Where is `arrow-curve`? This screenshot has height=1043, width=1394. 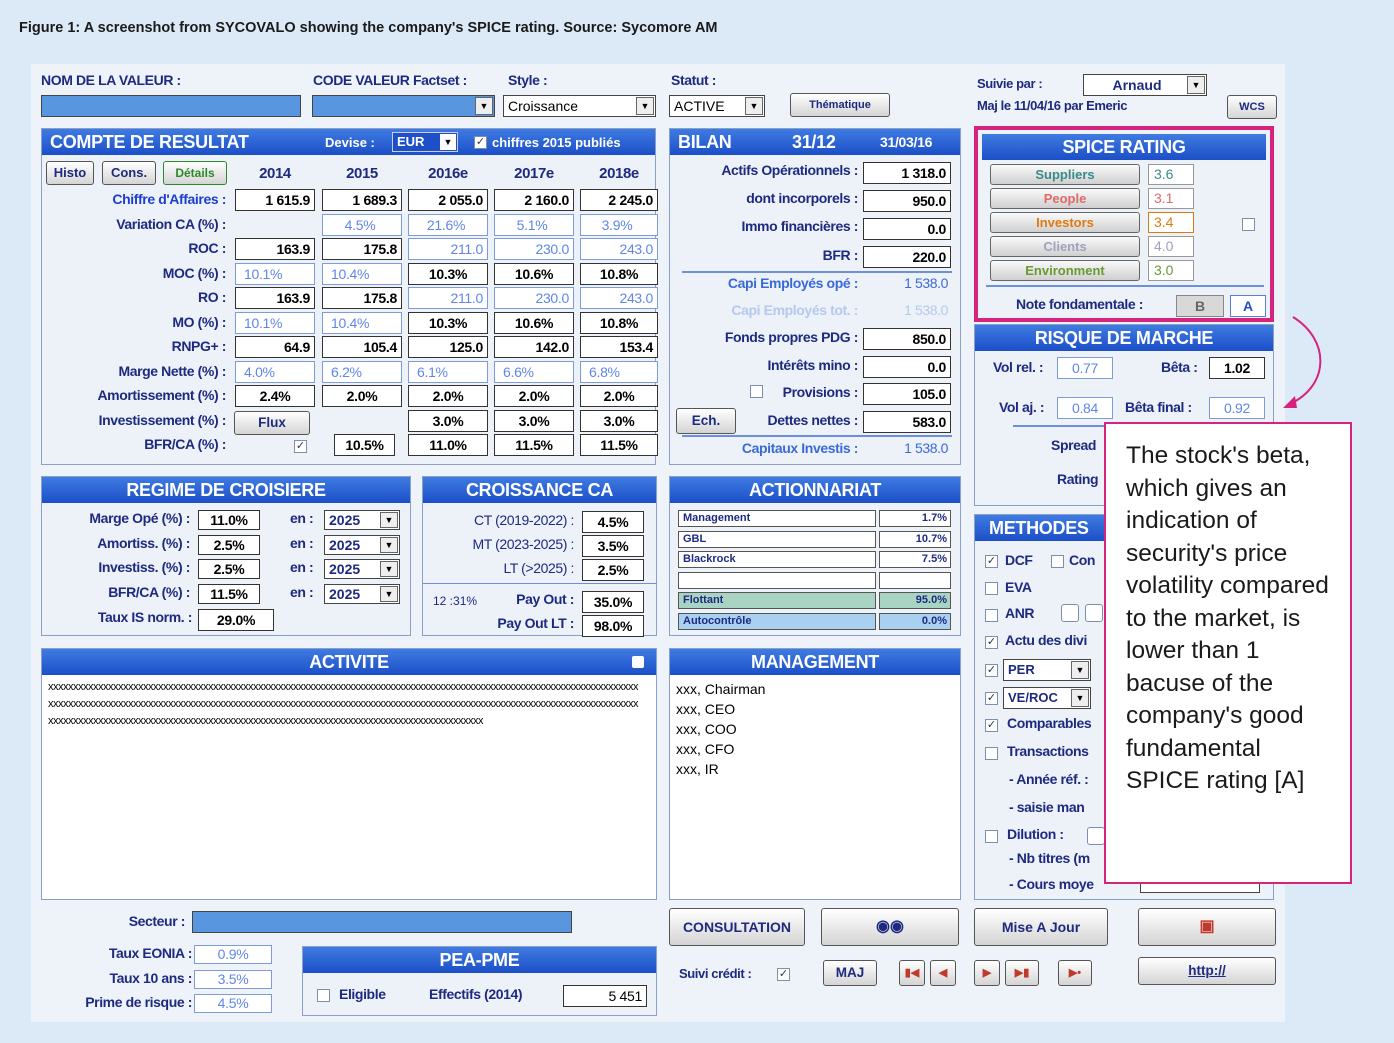
arrow-curve is located at coordinates (1305, 360).